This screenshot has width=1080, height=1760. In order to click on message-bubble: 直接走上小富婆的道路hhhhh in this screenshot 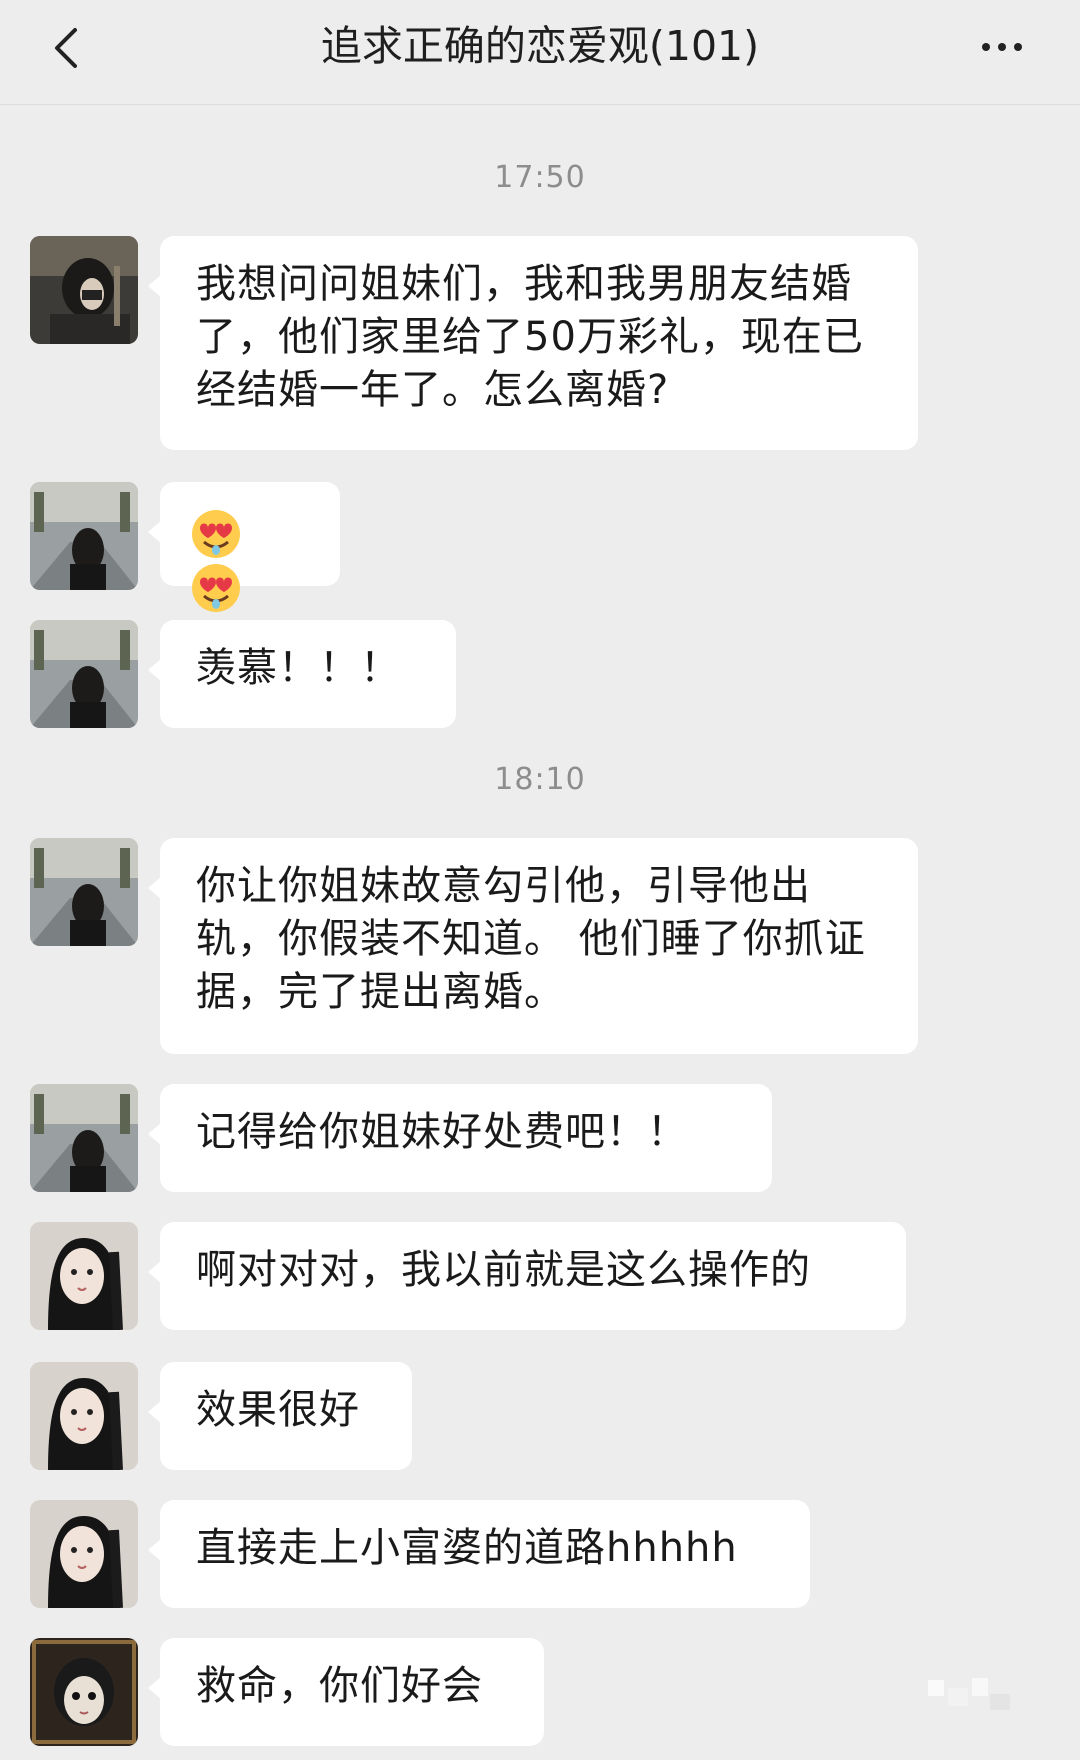, I will do `click(479, 1554)`.